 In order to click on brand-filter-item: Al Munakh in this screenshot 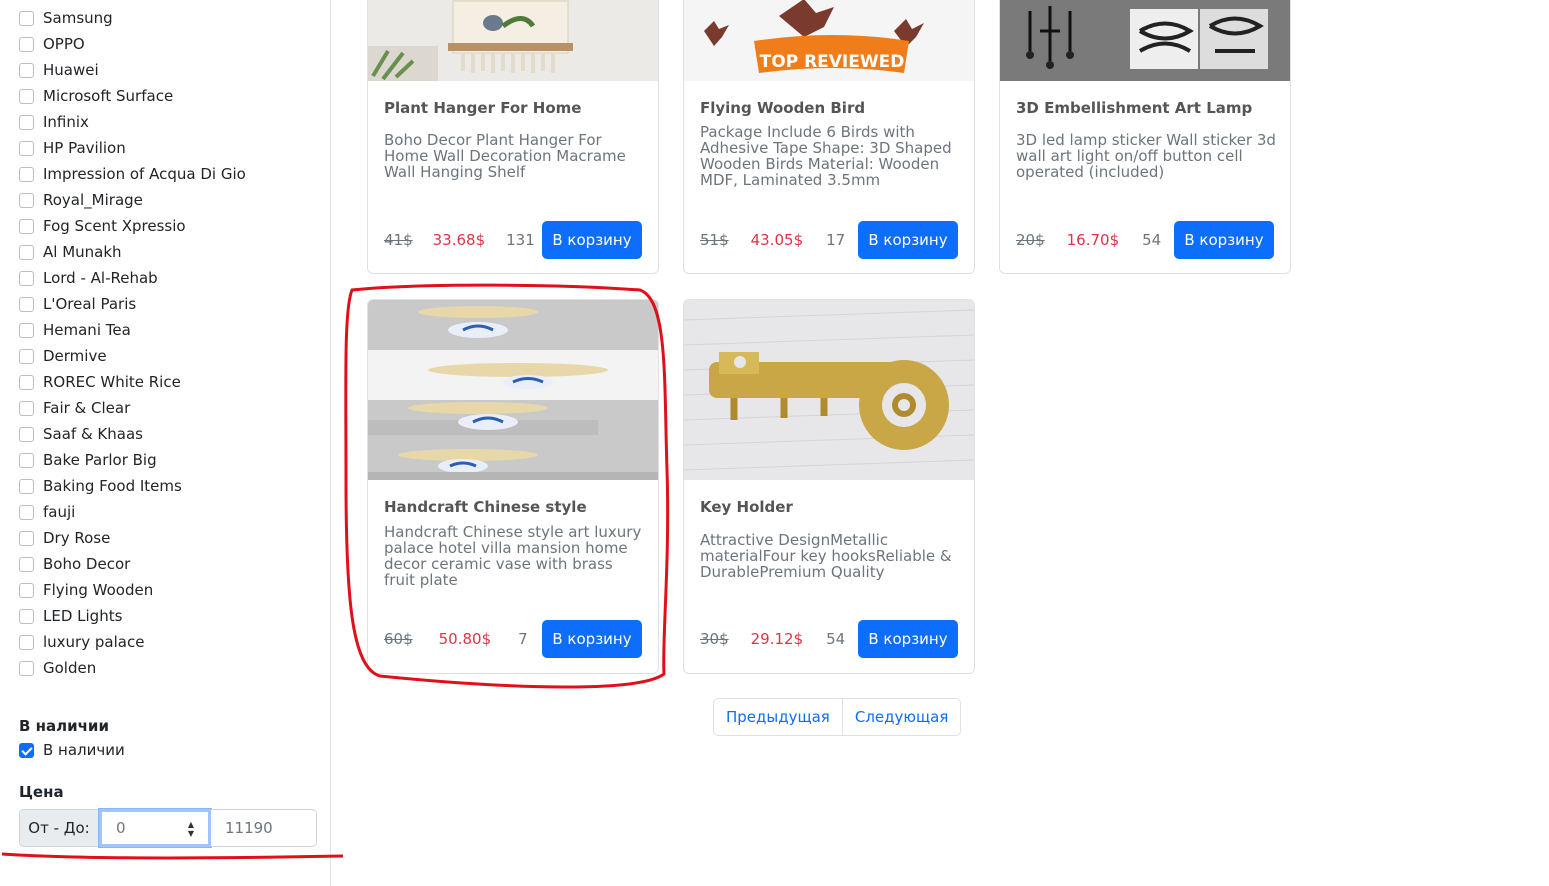, I will do `click(132, 252)`.